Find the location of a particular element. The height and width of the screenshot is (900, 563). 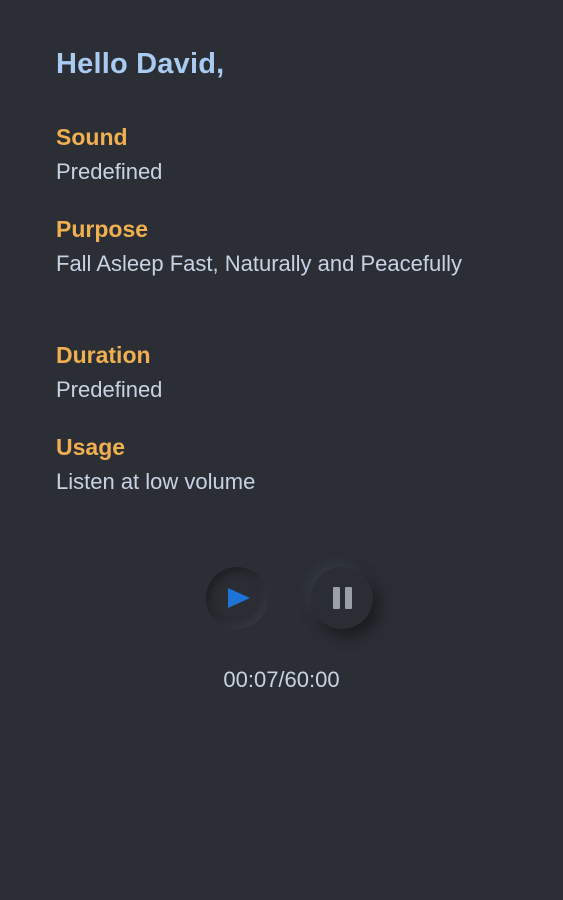

play-icon is located at coordinates (239, 598).